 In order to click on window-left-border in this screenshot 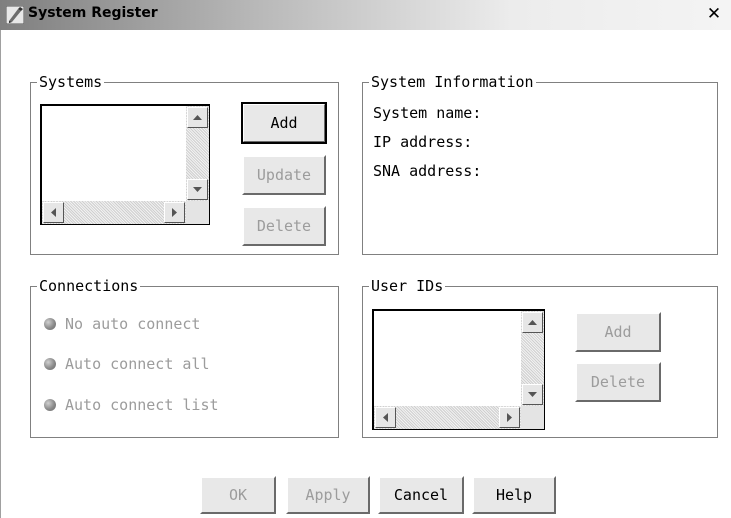, I will do `click(3, 274)`.